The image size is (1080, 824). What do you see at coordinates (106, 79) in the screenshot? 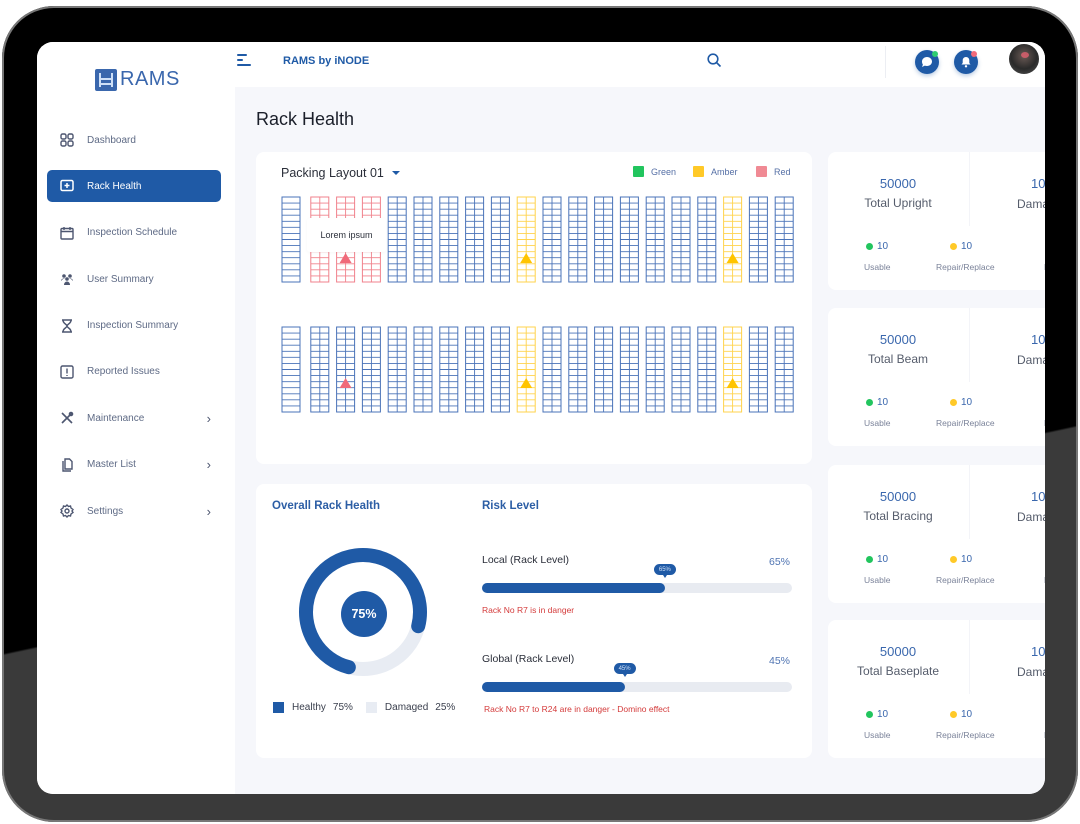
I see `rack-logo-icon` at bounding box center [106, 79].